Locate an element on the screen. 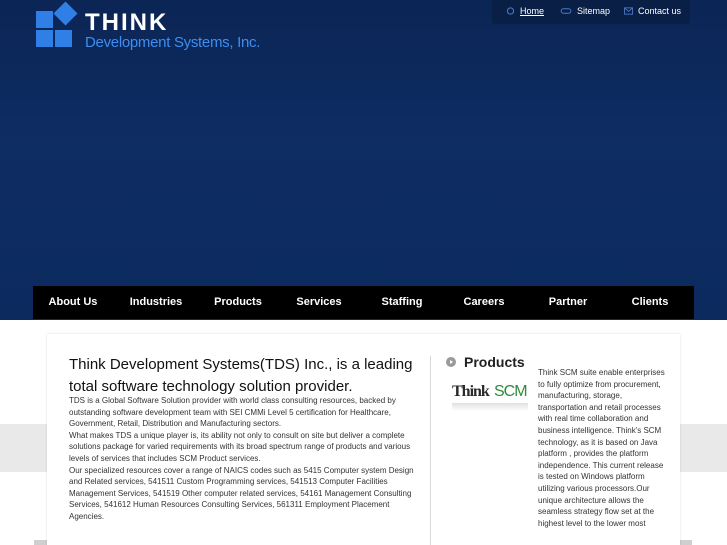 The image size is (727, 545). column-divider is located at coordinates (430, 450).